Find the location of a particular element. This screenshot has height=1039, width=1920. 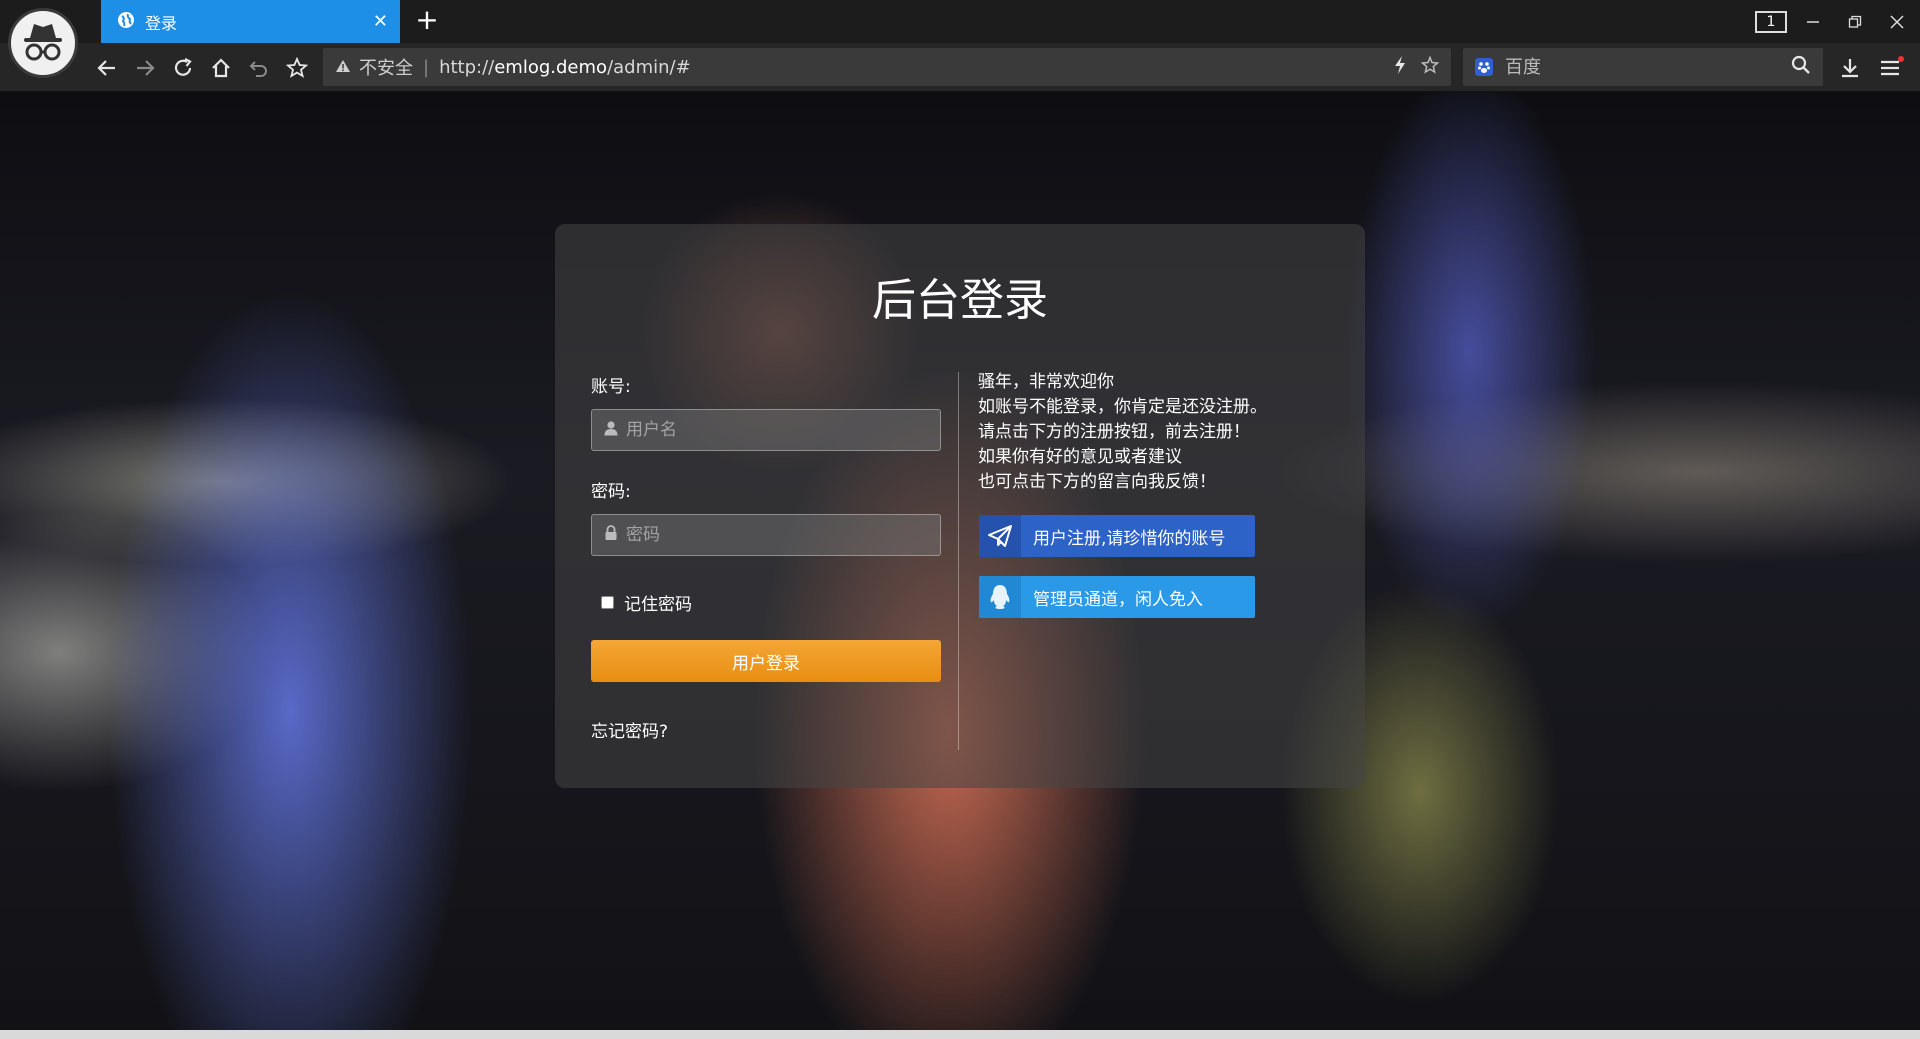

register-button: 用户注册,请珍惜你的账号 is located at coordinates (1117, 536).